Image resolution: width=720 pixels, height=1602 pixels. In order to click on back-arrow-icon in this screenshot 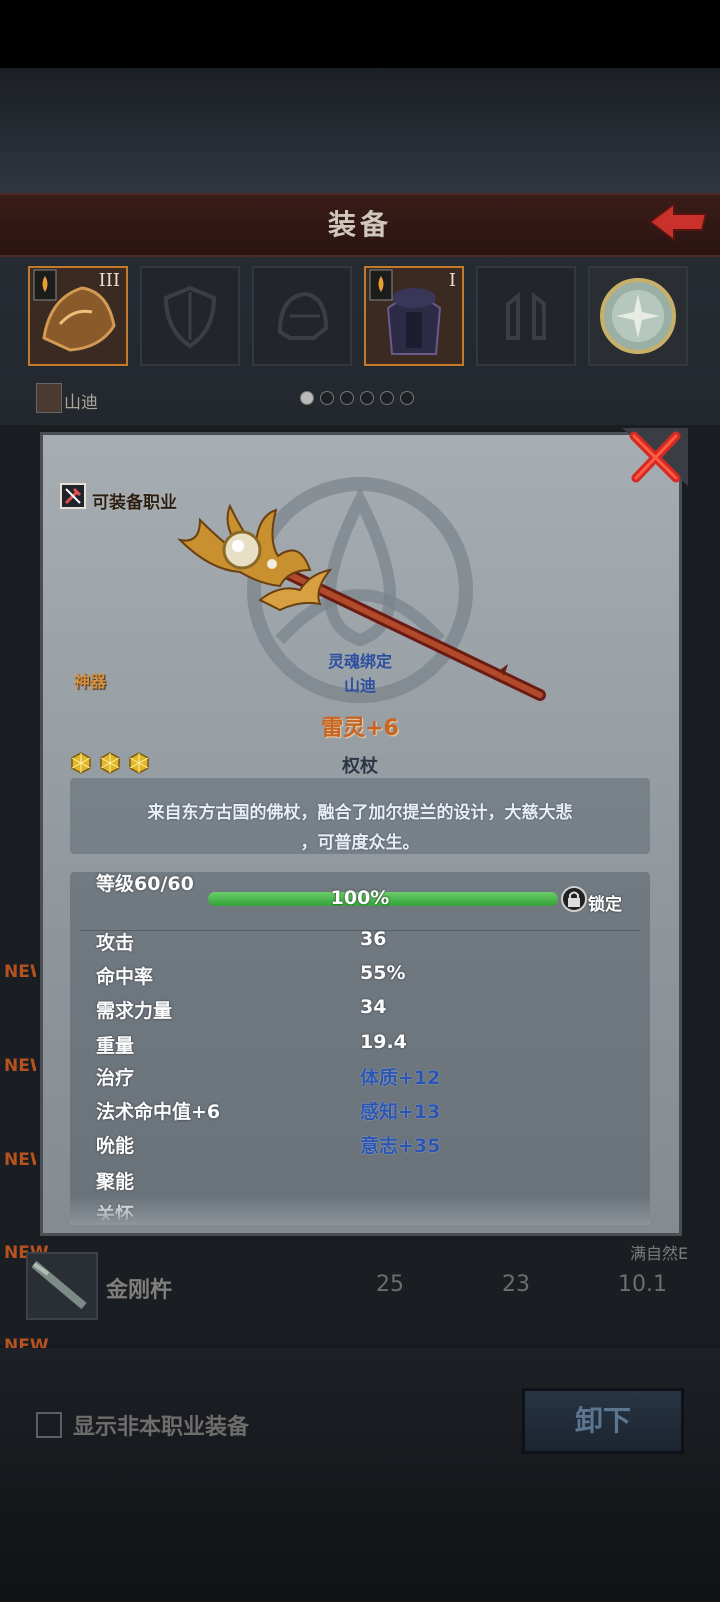, I will do `click(678, 222)`.